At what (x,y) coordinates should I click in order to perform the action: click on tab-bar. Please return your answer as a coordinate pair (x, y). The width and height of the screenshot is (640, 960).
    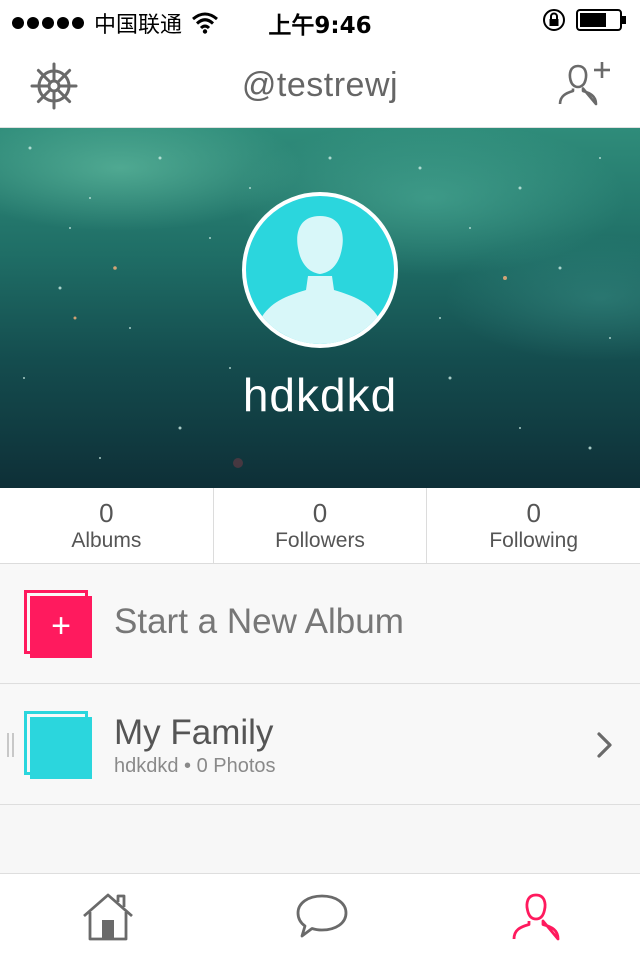
    Looking at the image, I should click on (320, 916).